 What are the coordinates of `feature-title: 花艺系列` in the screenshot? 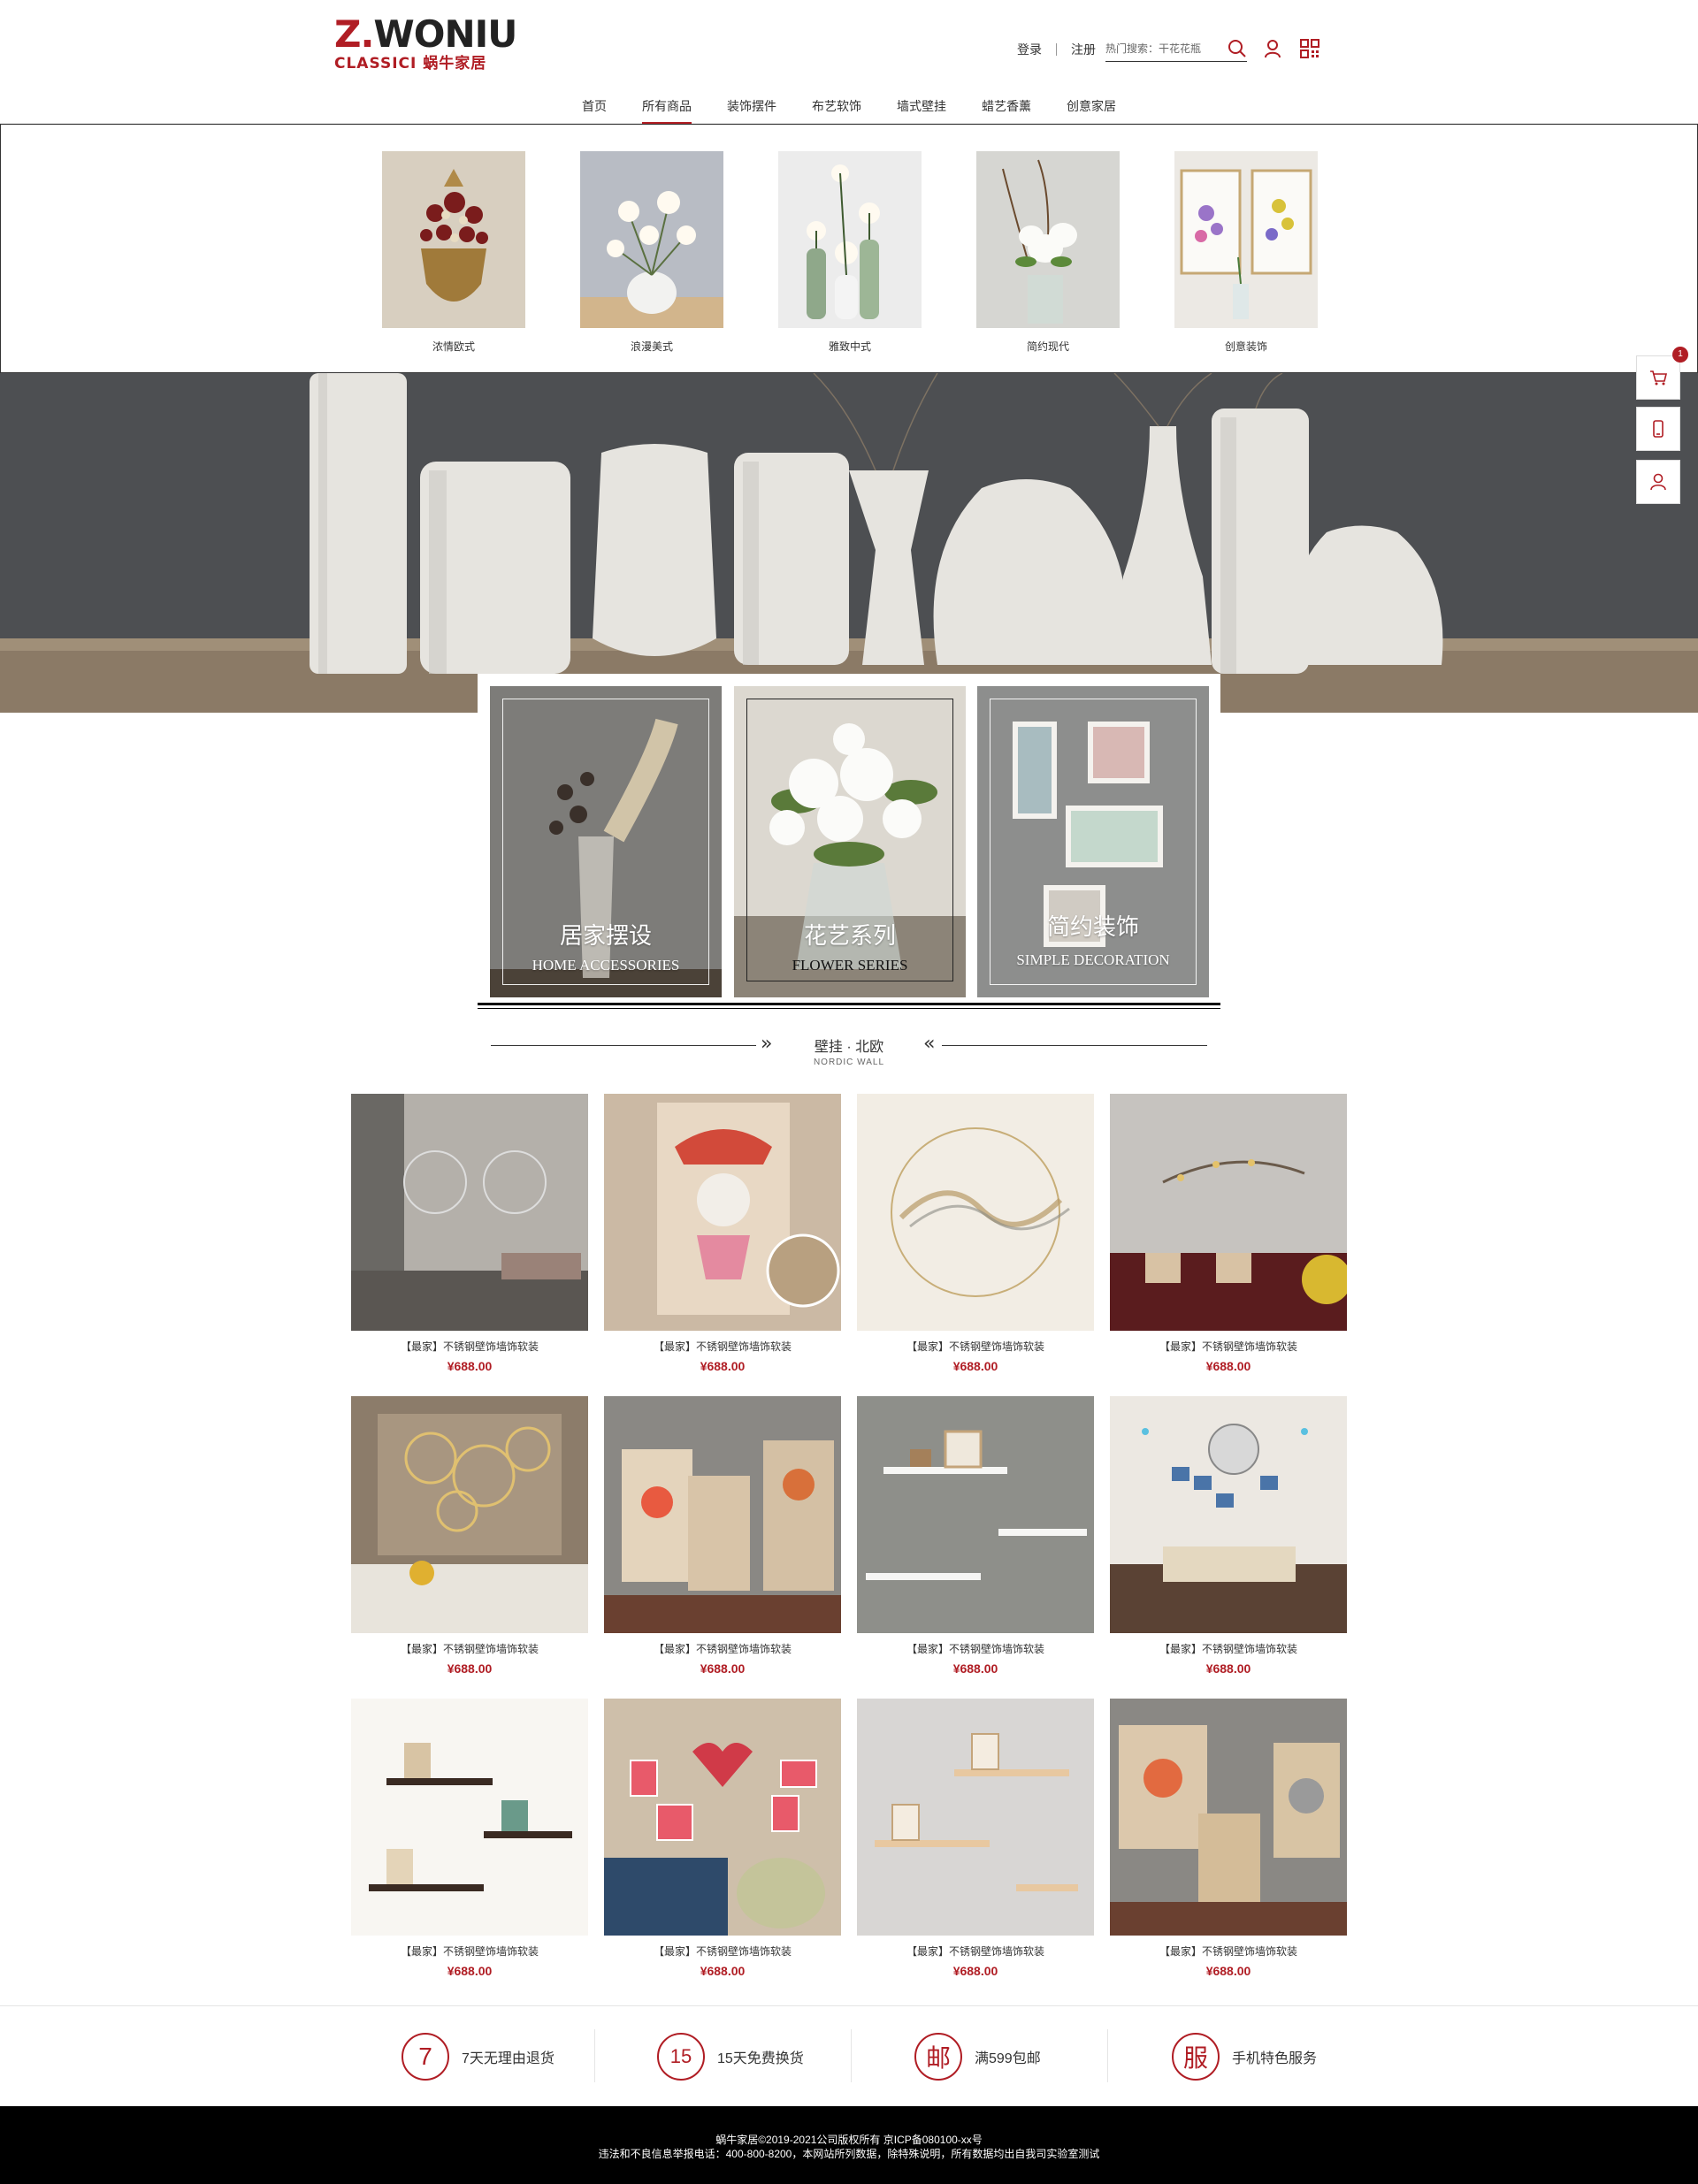 It's located at (849, 935).